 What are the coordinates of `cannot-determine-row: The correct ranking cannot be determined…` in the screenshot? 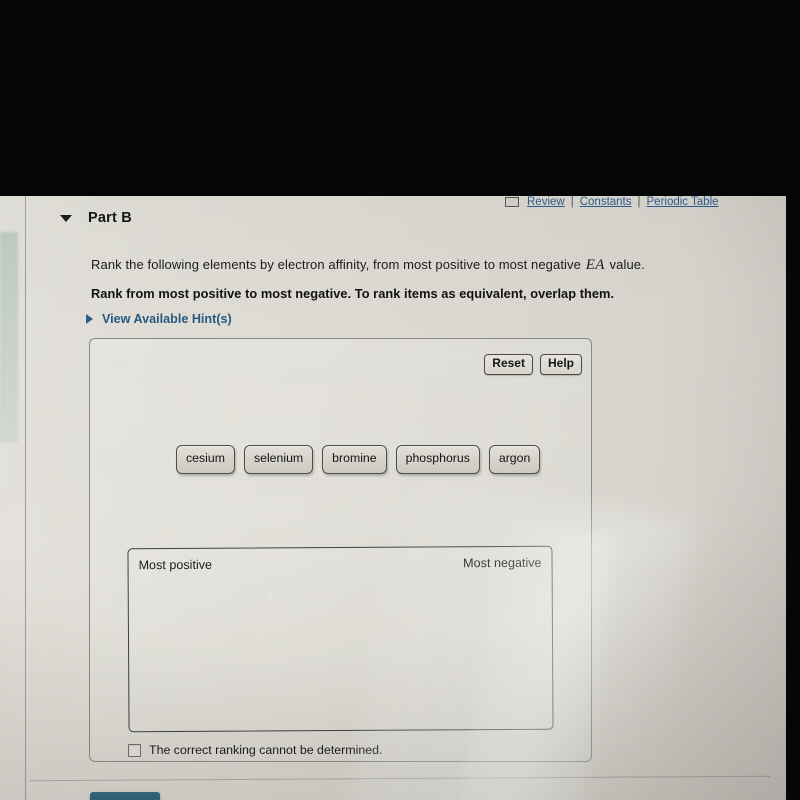 It's located at (255, 750).